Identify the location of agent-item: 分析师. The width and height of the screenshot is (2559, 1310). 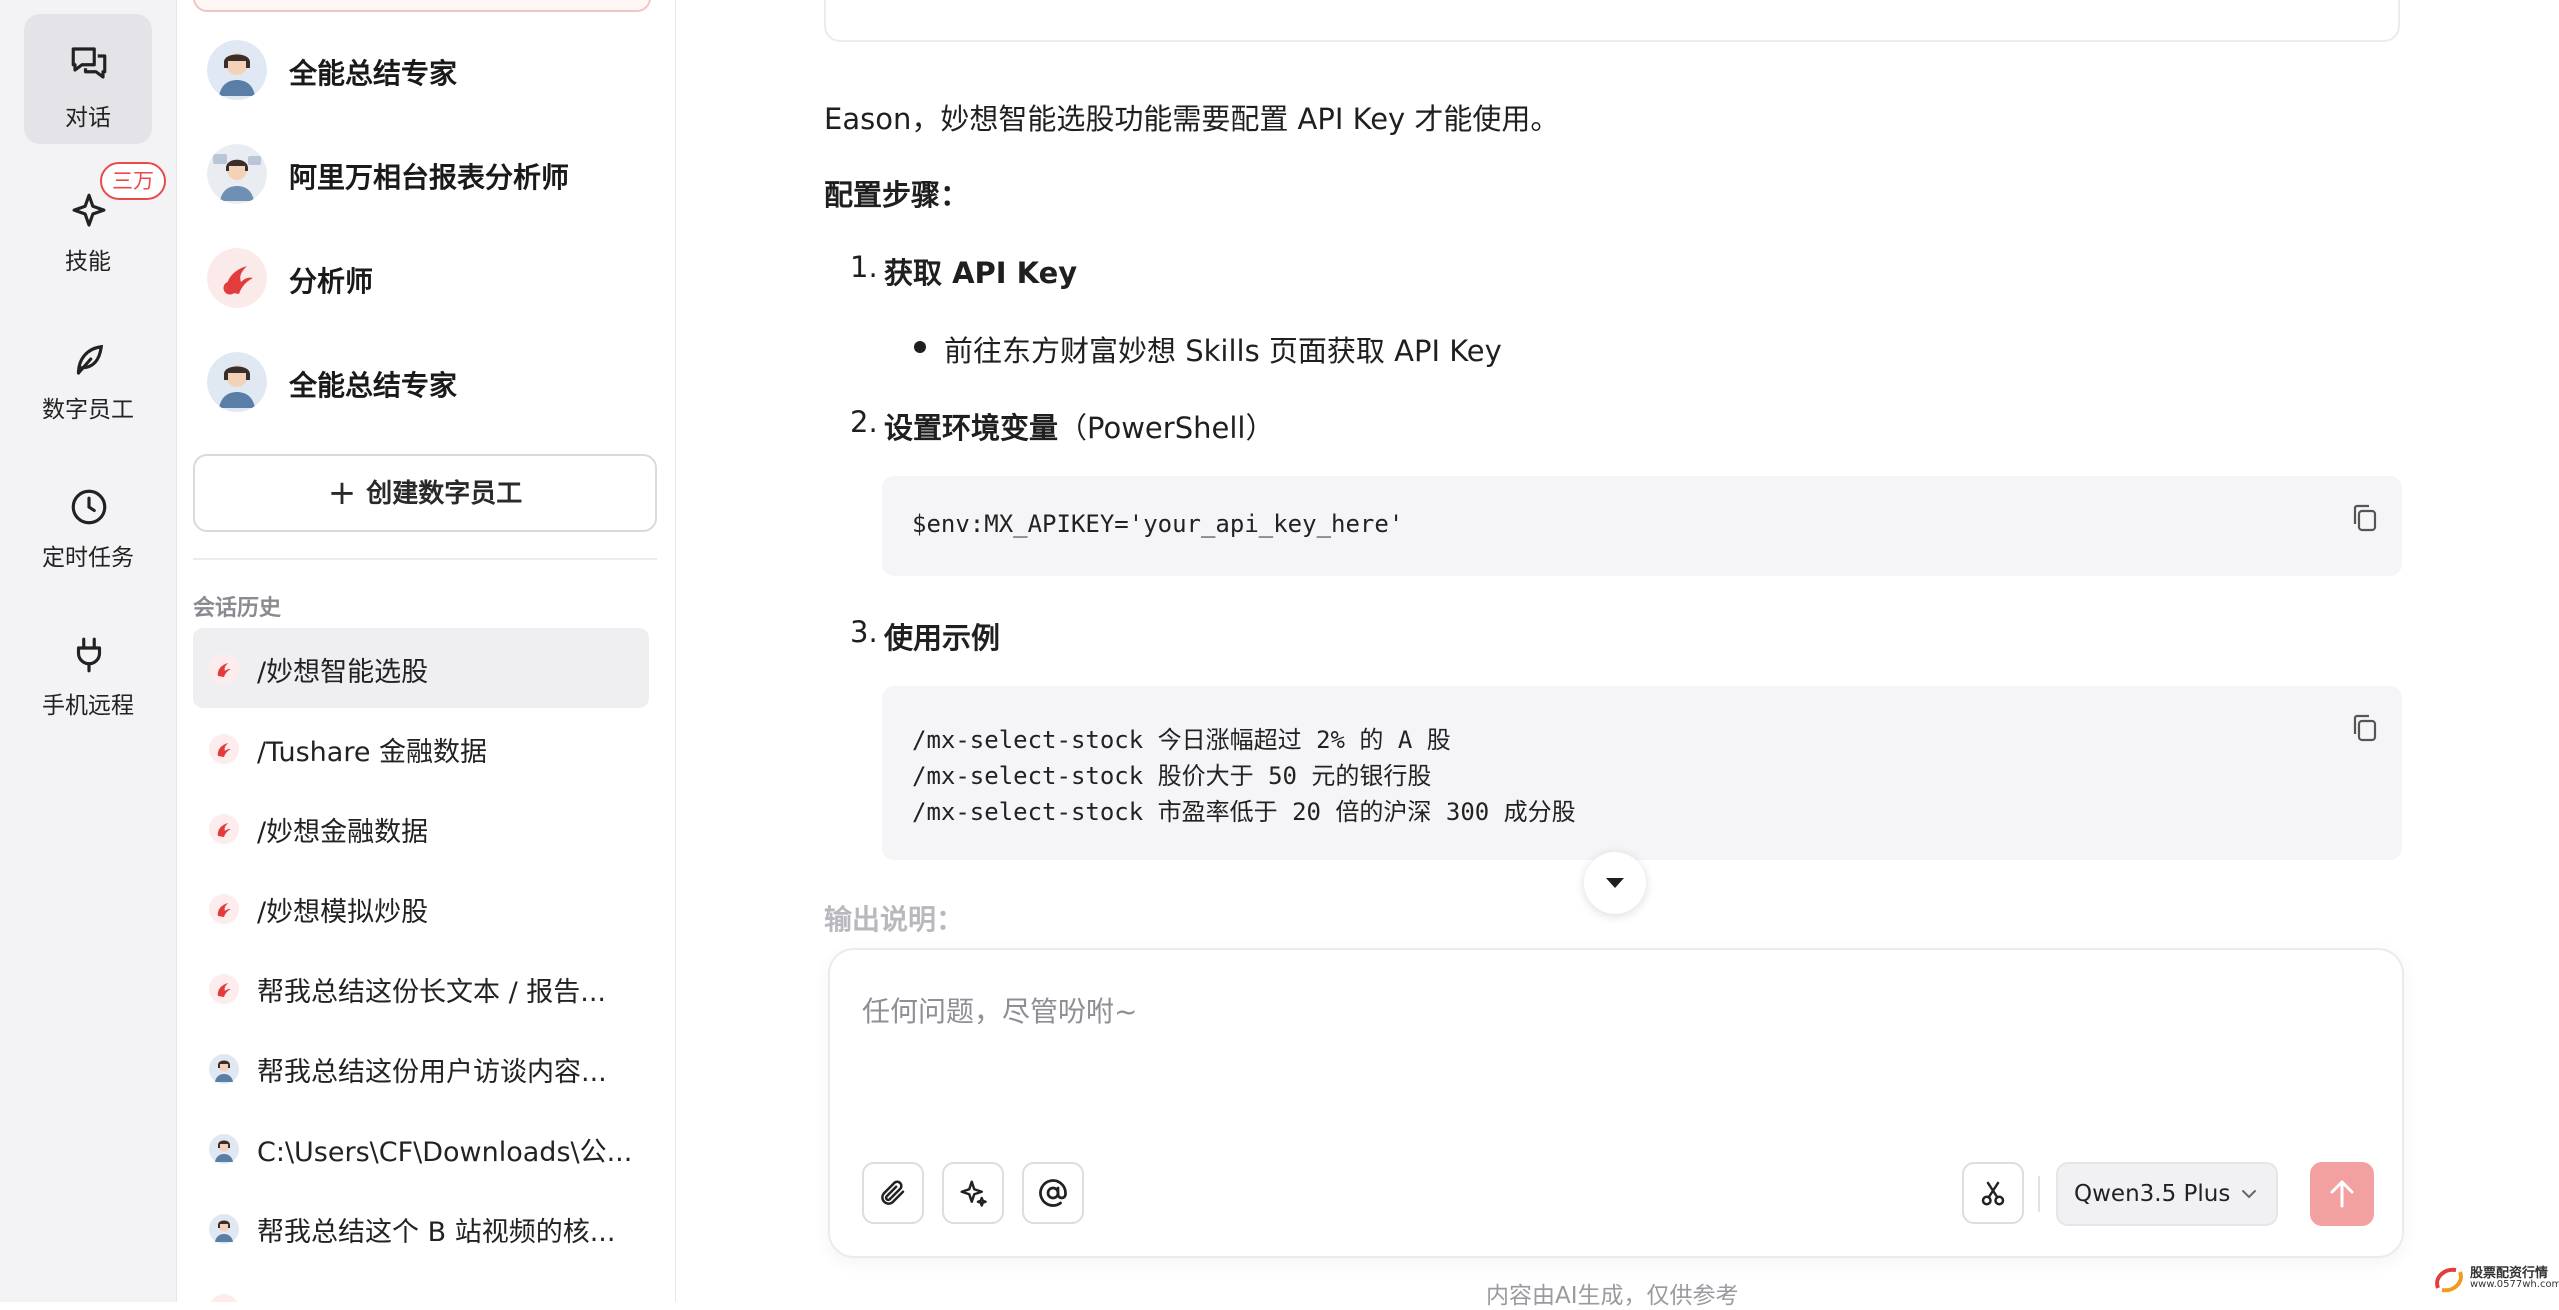
(427, 278).